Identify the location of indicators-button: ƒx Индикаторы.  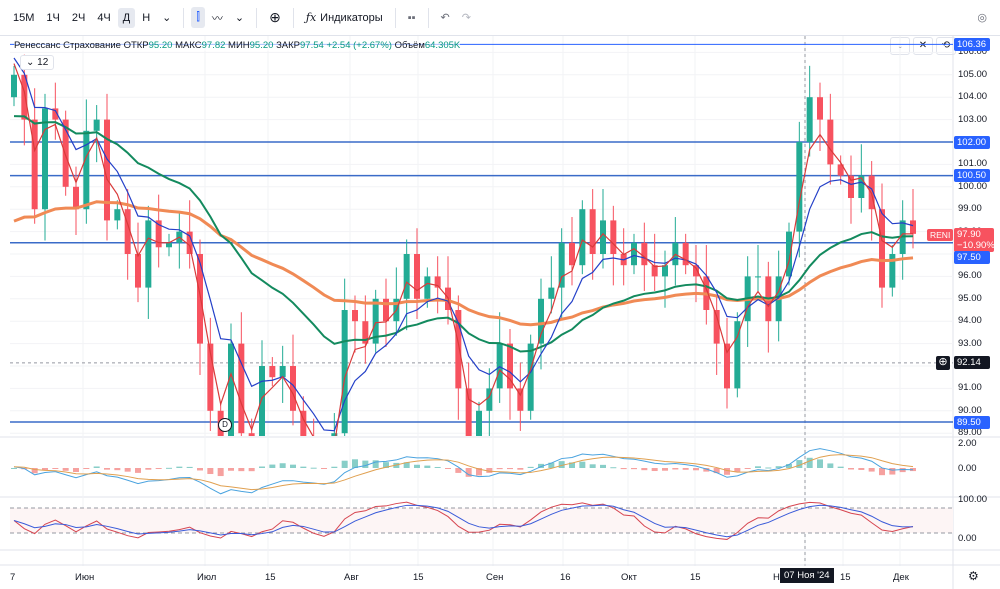
(344, 17).